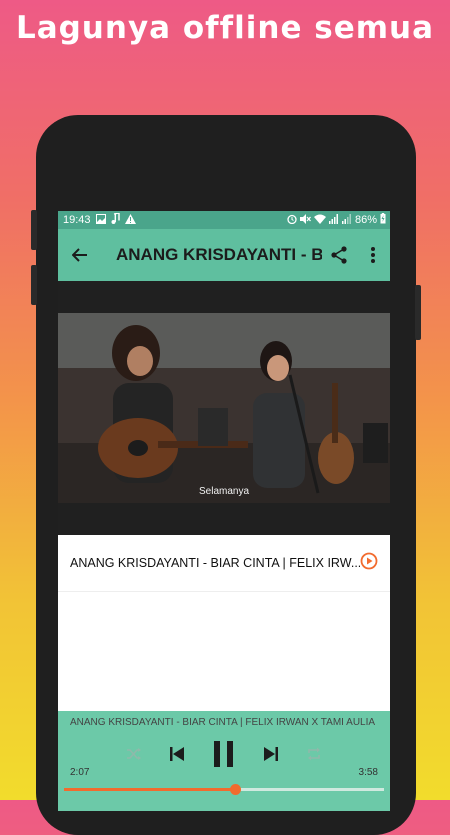 This screenshot has height=835, width=450. What do you see at coordinates (383, 220) in the screenshot?
I see `battery-charging-icon` at bounding box center [383, 220].